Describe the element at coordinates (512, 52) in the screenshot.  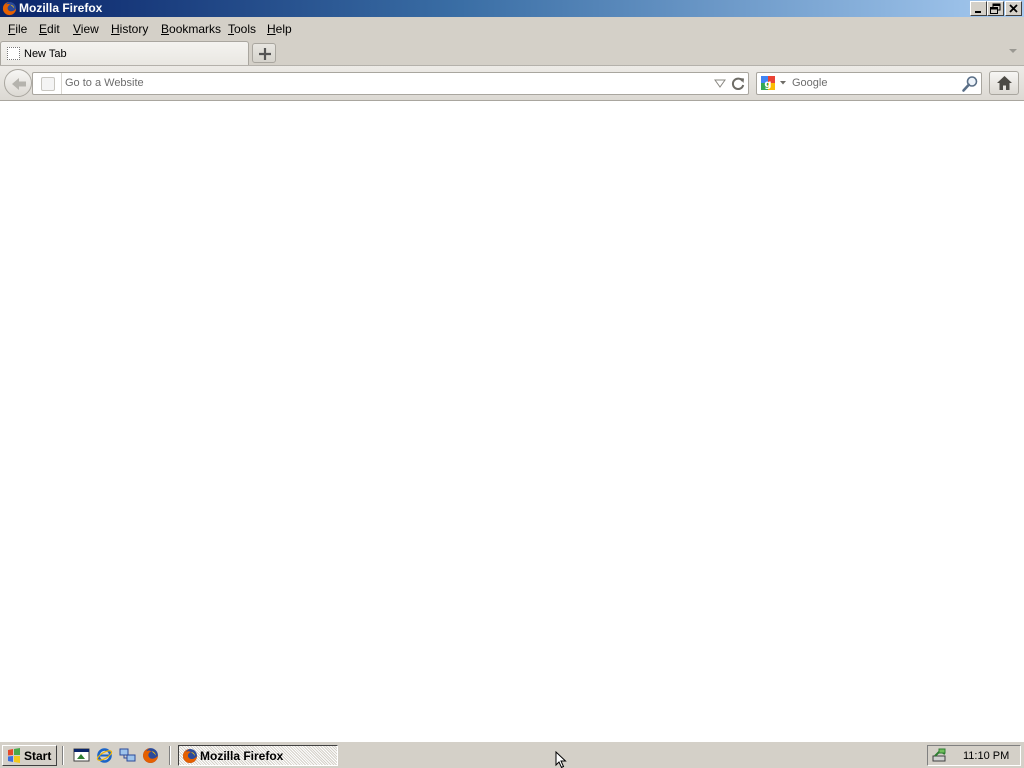
I see `tab-strip: New Tab` at that location.